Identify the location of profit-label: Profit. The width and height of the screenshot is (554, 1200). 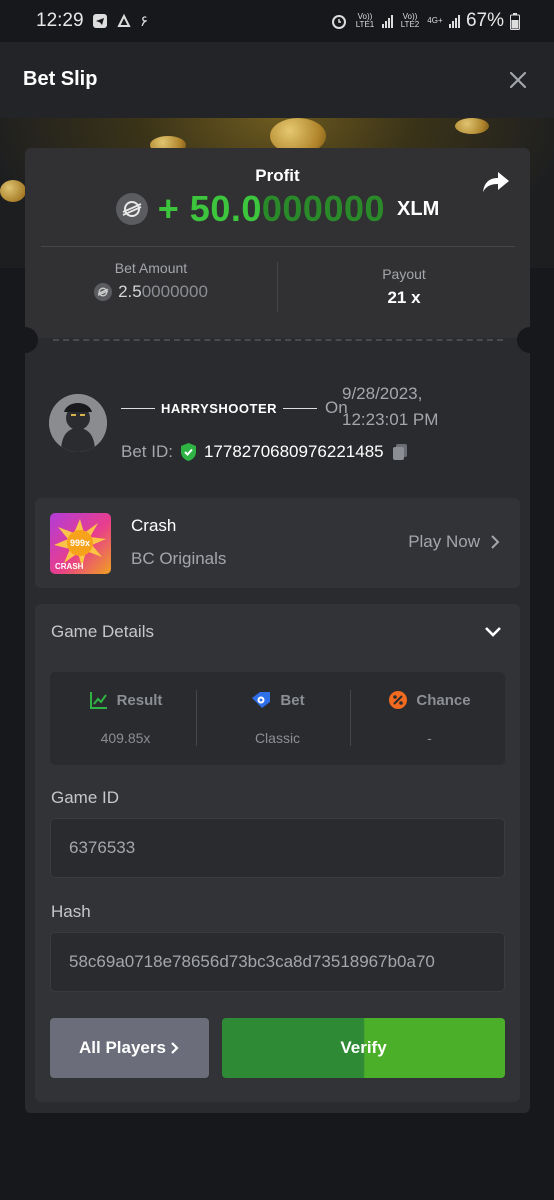
(277, 175).